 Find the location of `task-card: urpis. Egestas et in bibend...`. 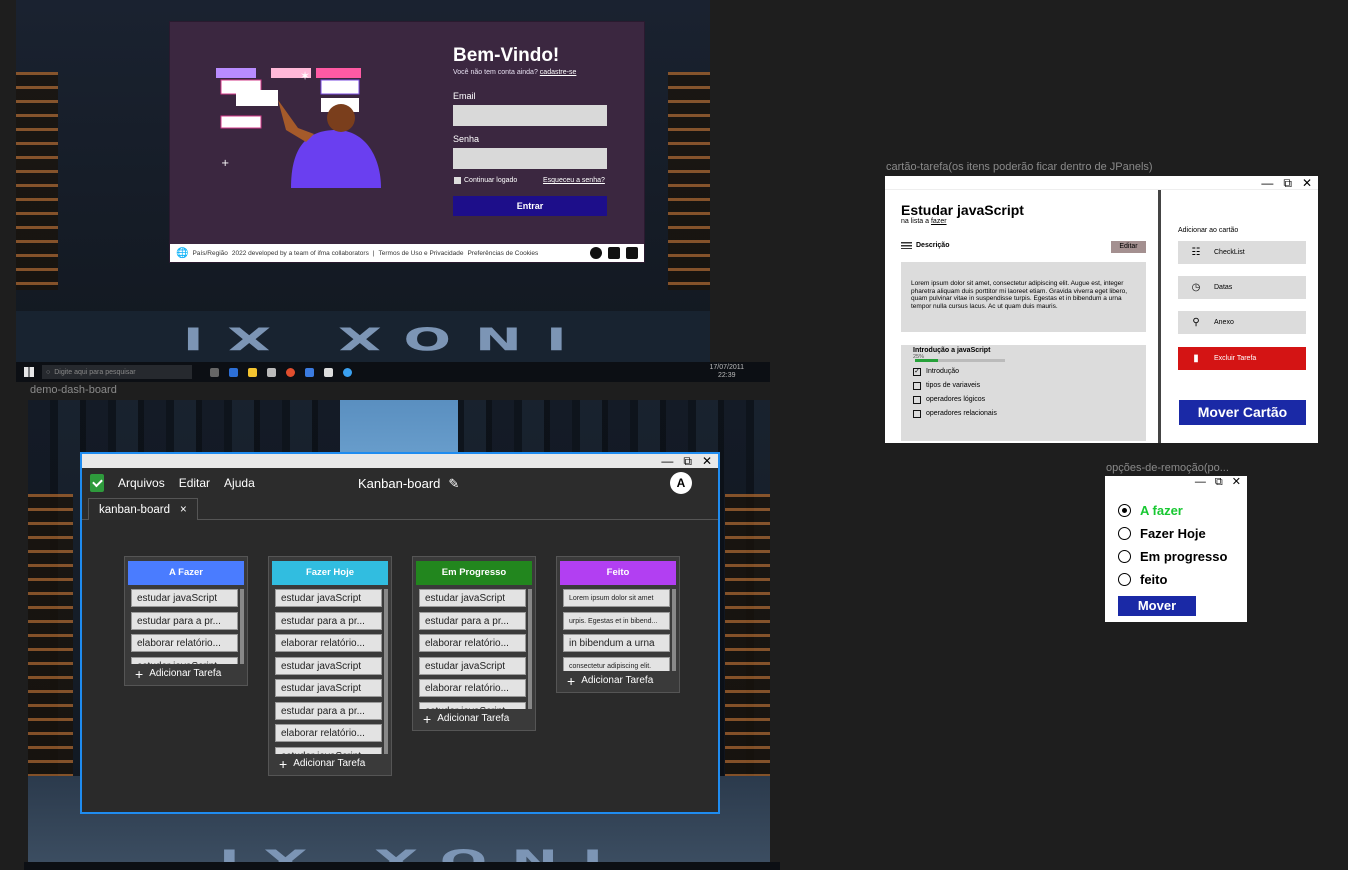

task-card: urpis. Egestas et in bibend... is located at coordinates (616, 620).